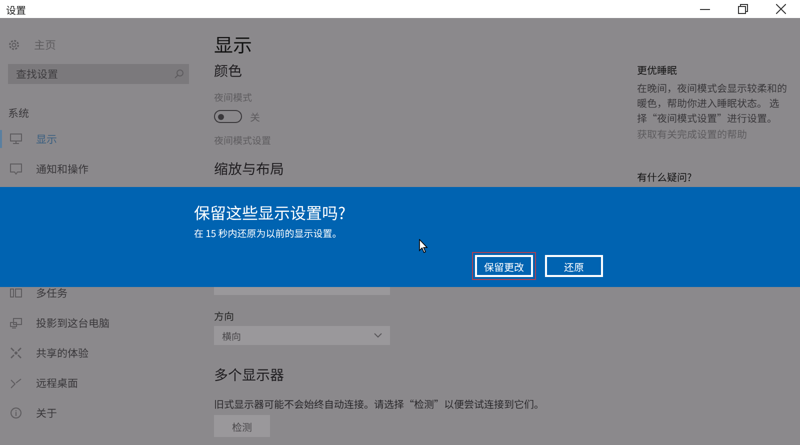 The width and height of the screenshot is (800, 445). What do you see at coordinates (34, 293) in the screenshot?
I see `sidebar-item: 多任务` at bounding box center [34, 293].